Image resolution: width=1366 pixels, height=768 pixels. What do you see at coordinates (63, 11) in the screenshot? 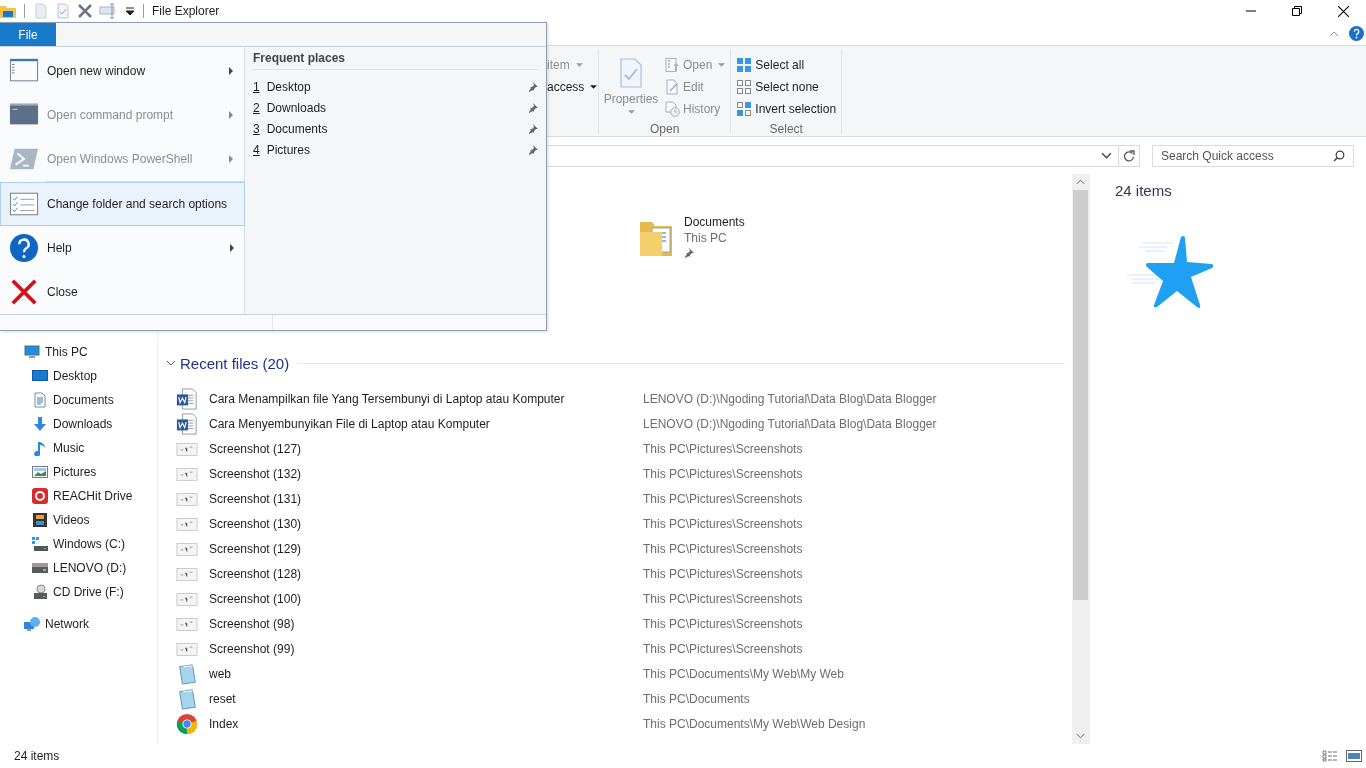
I see `checked-page-icon` at bounding box center [63, 11].